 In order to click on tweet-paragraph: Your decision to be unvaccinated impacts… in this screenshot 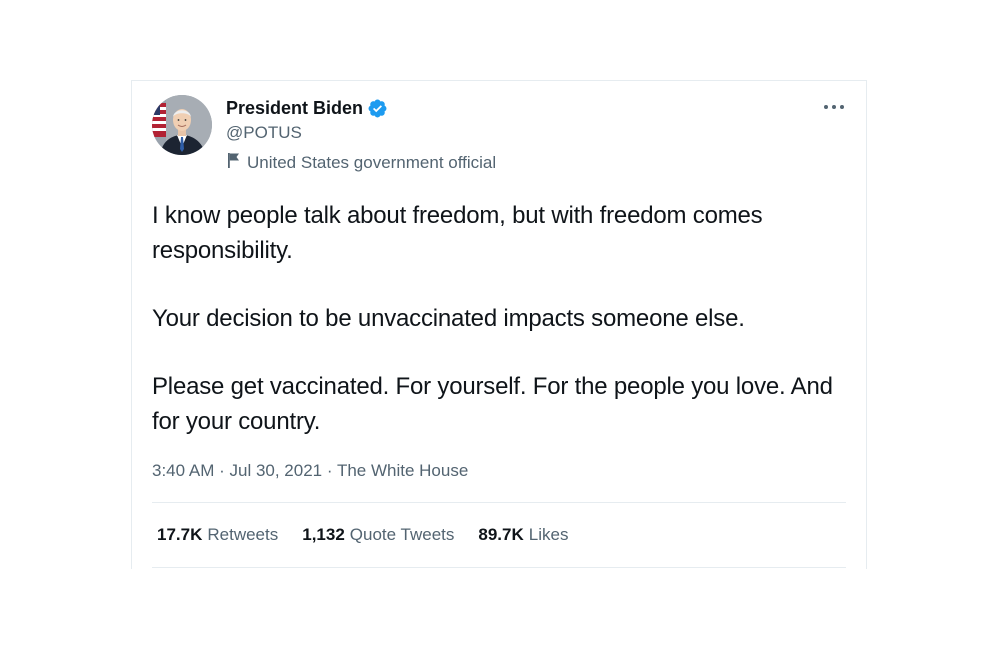, I will do `click(448, 318)`.